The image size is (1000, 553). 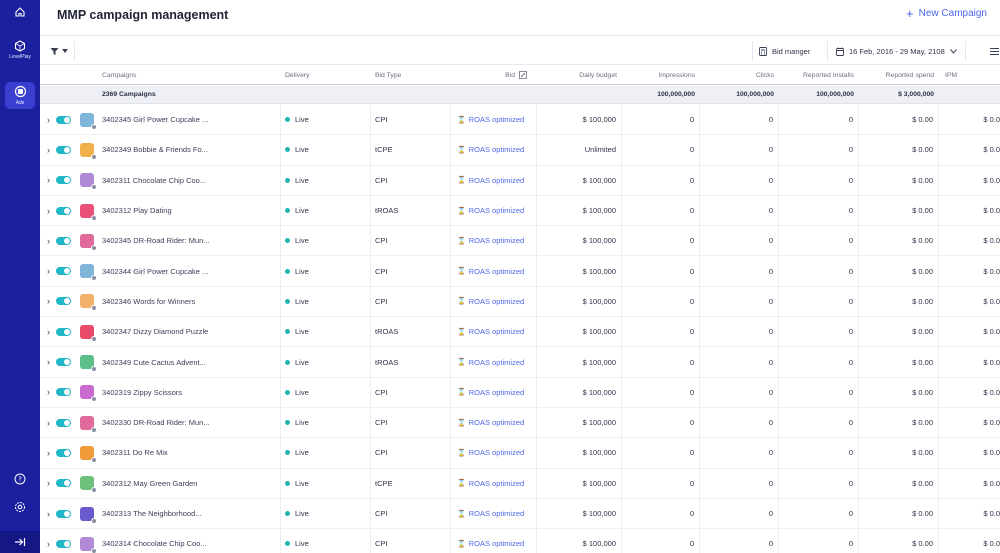 I want to click on clicks: 0, so click(x=739, y=150).